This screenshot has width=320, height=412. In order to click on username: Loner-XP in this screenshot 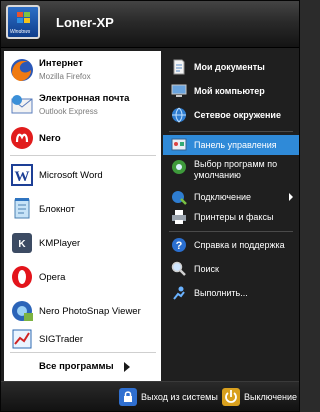, I will do `click(85, 22)`.